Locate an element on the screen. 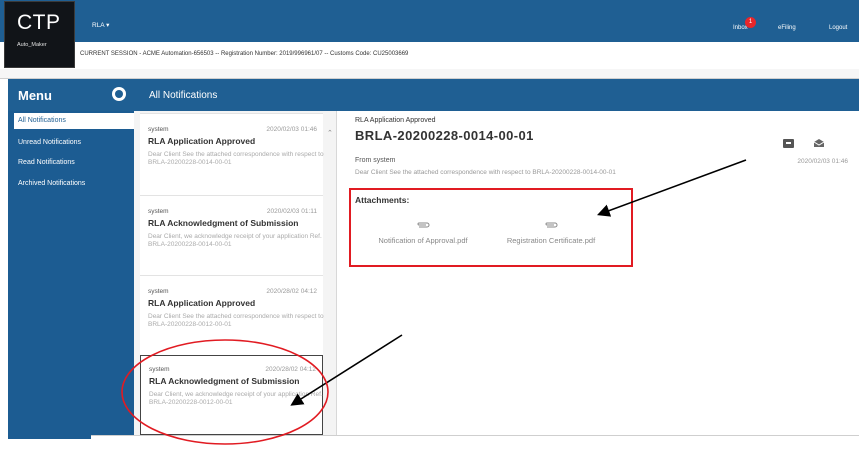  menu-toggle-icon is located at coordinates (119, 94).